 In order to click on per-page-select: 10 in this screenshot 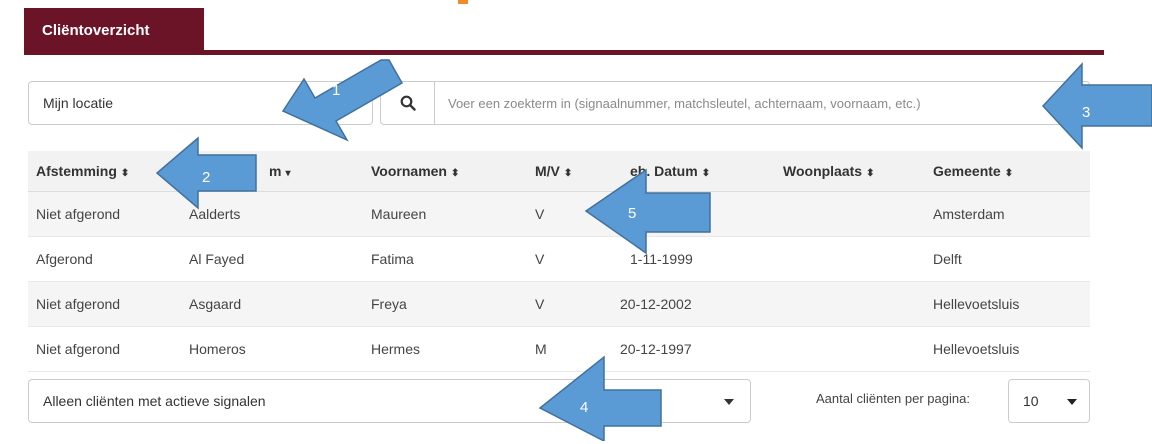, I will do `click(1049, 401)`.